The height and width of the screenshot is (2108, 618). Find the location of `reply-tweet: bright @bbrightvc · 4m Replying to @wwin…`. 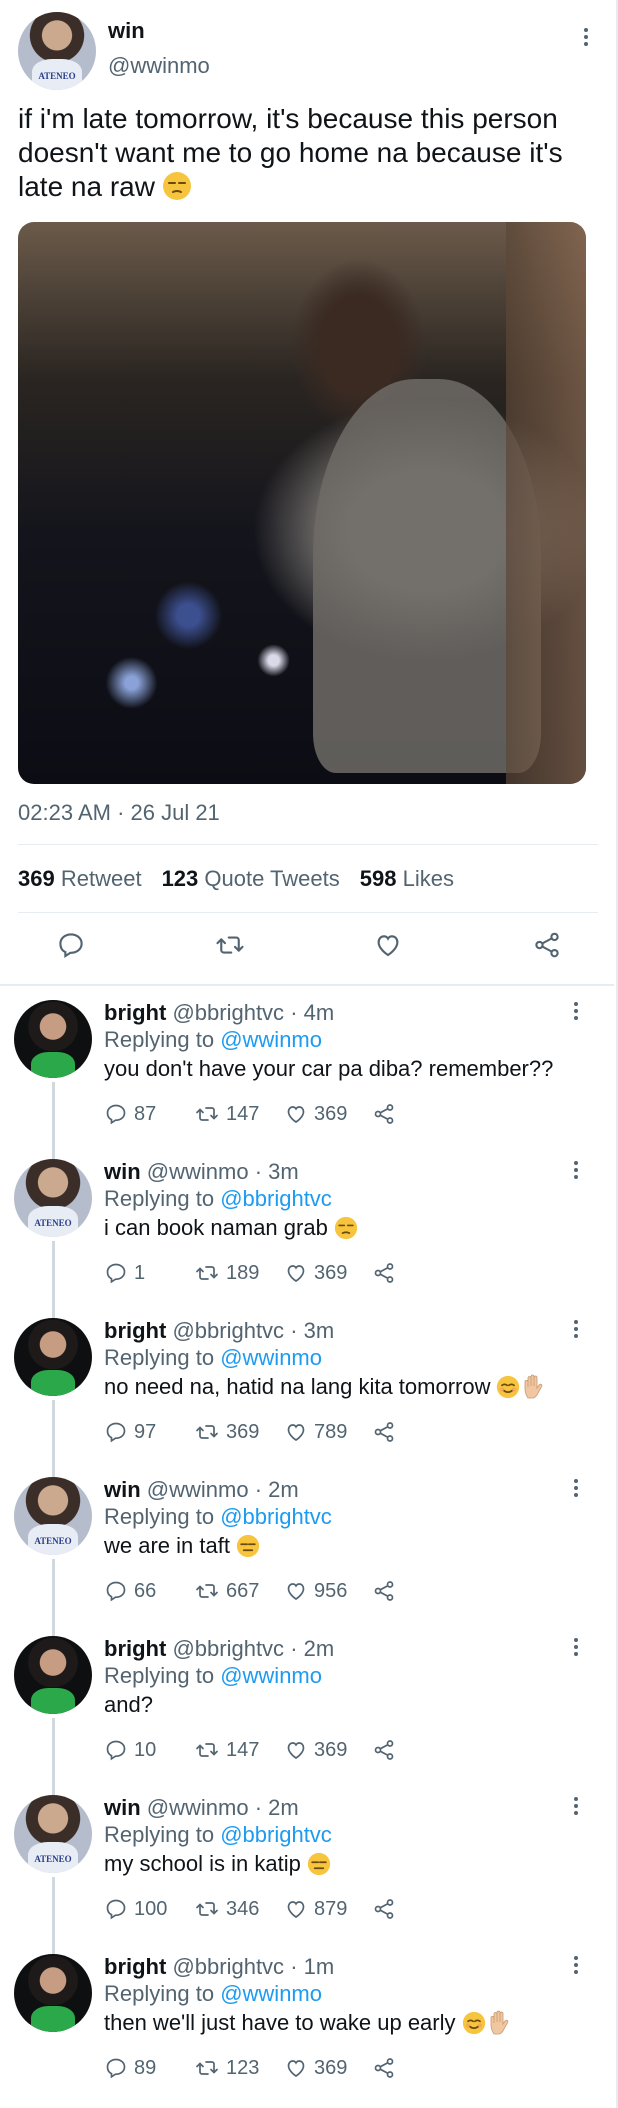

reply-tweet: bright @bbrightvc · 4m Replying to @wwin… is located at coordinates (307, 1074).